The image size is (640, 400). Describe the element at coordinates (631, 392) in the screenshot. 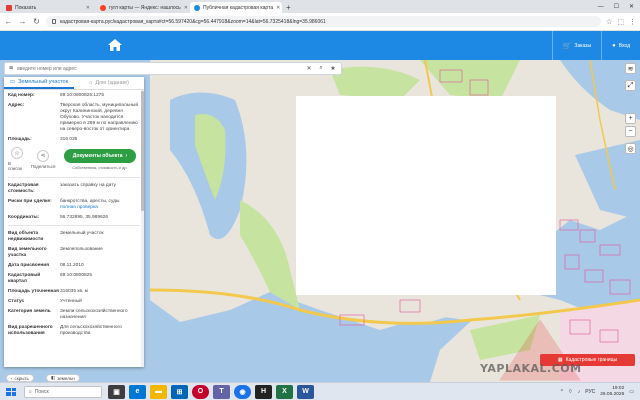

I see `notifications-icon: ▭` at that location.